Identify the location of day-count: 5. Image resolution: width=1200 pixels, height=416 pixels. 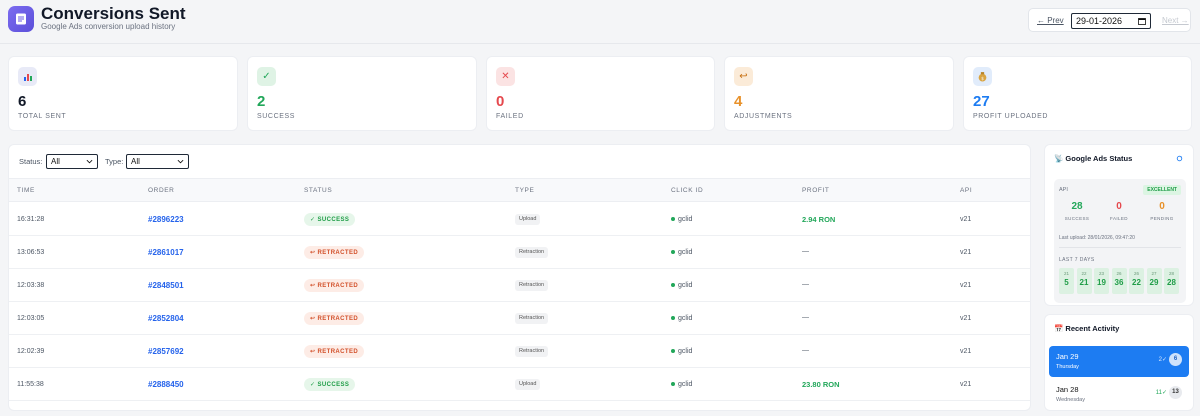
(1066, 282).